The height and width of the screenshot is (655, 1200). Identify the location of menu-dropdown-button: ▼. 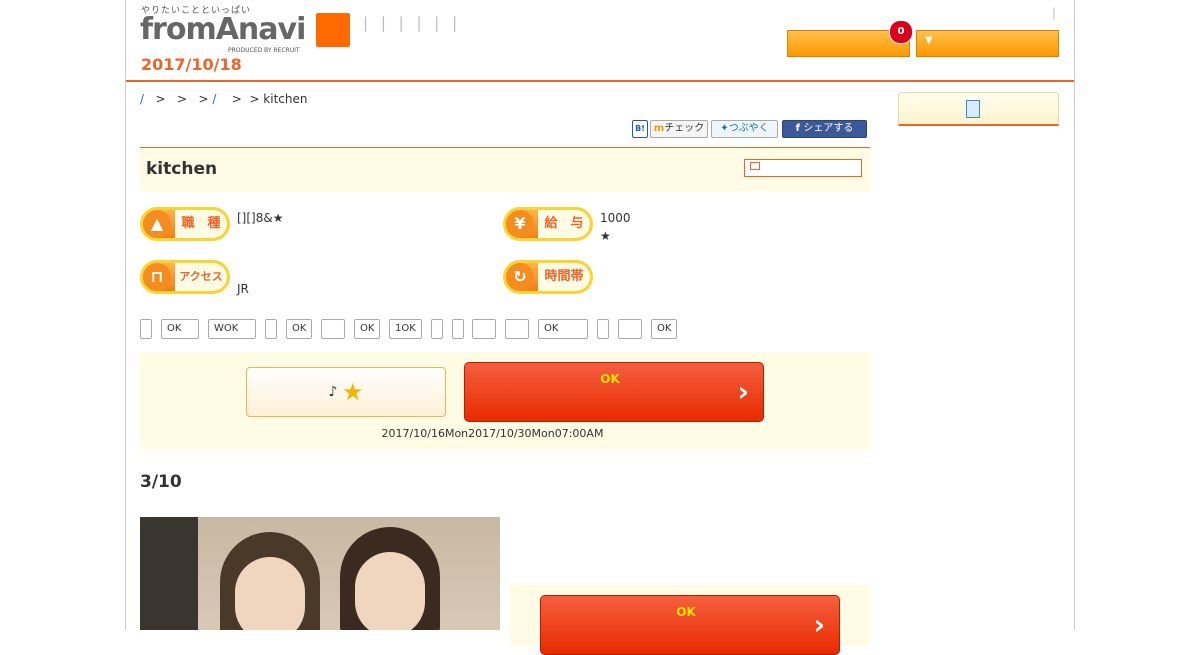
(987, 43).